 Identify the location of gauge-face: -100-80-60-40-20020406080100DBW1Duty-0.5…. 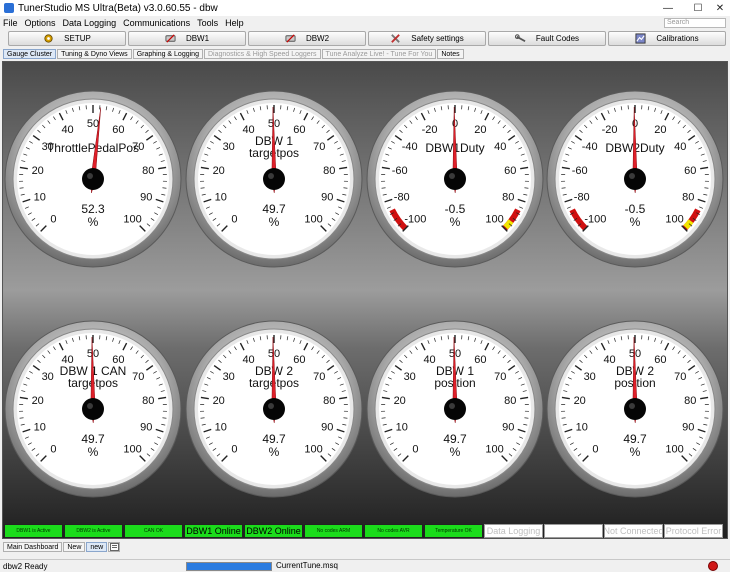
(455, 179).